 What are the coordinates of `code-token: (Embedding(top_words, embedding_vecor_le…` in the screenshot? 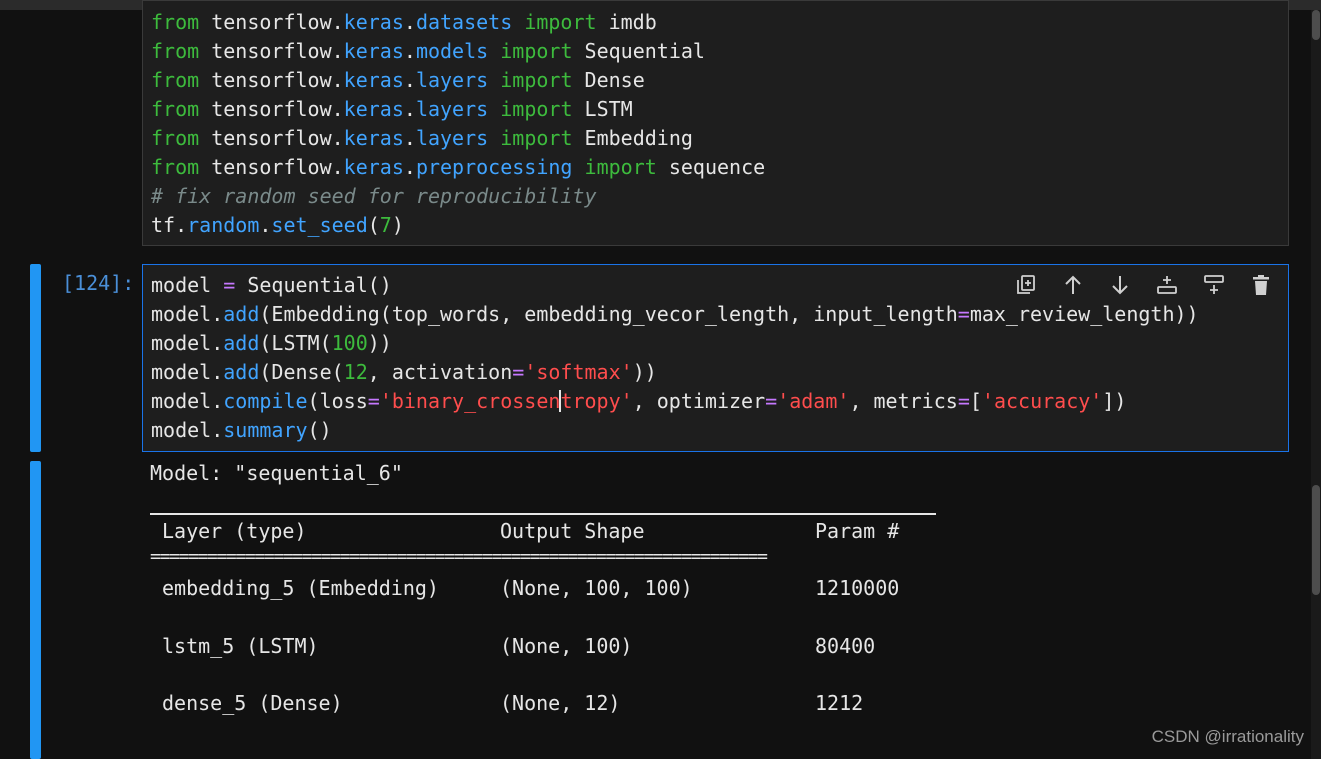 It's located at (608, 314).